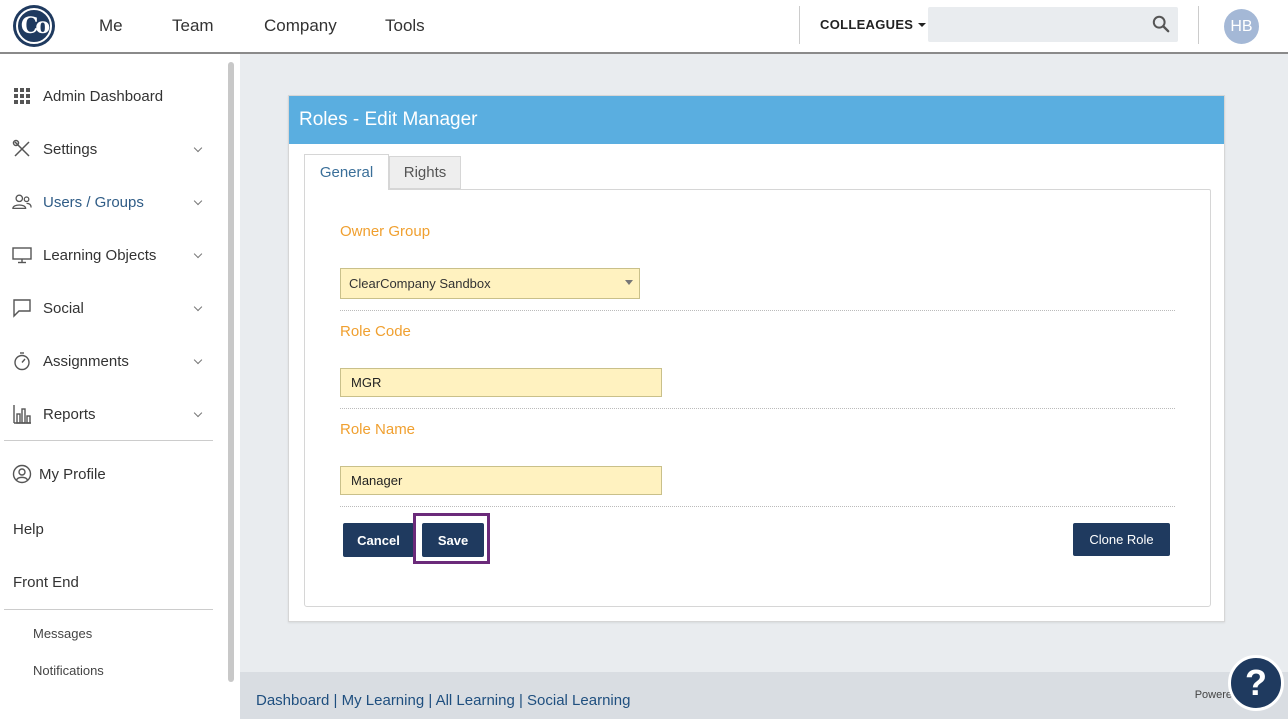  Describe the element at coordinates (1053, 24) in the screenshot. I see `search-input` at that location.